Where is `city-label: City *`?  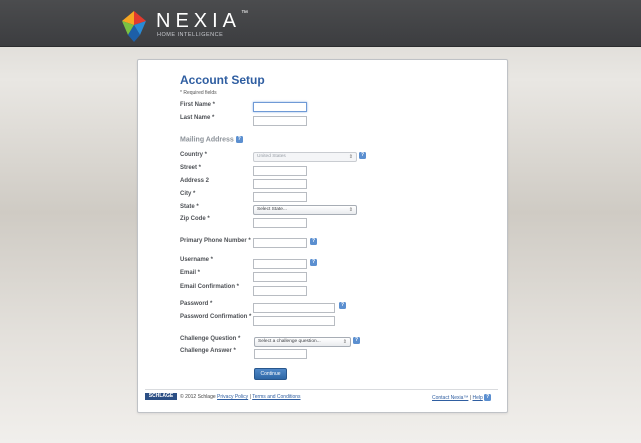
city-label: City * is located at coordinates (188, 194).